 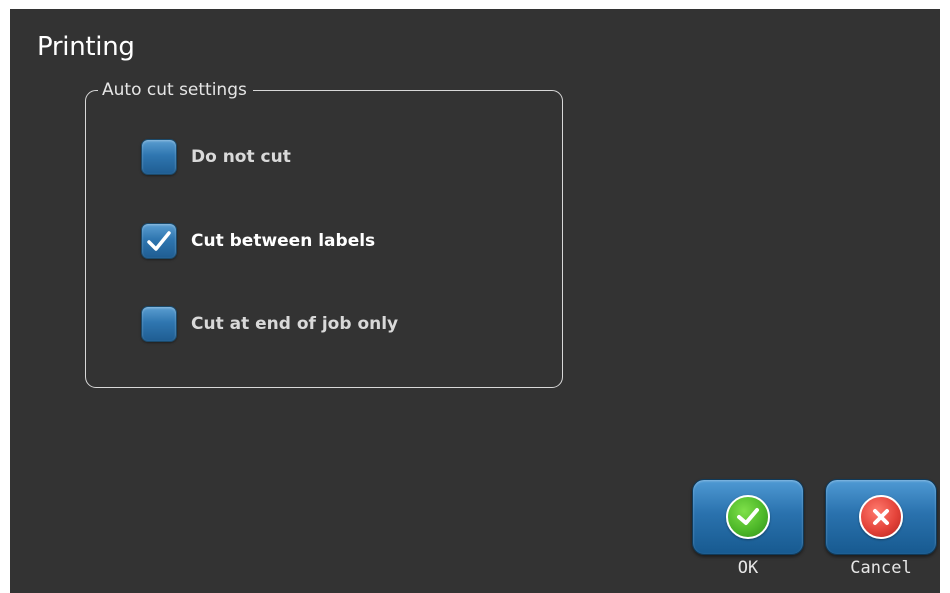 I want to click on option-label: Cut between labels, so click(x=283, y=241).